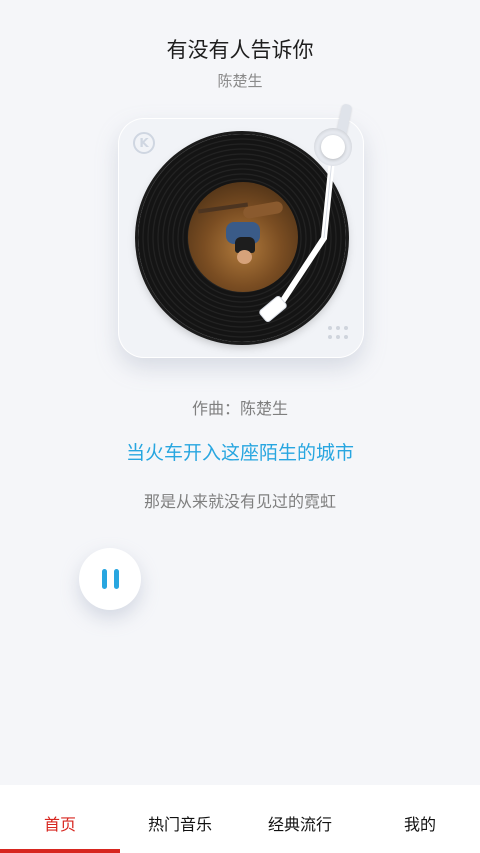  I want to click on song-artist: 陈楚生, so click(240, 81).